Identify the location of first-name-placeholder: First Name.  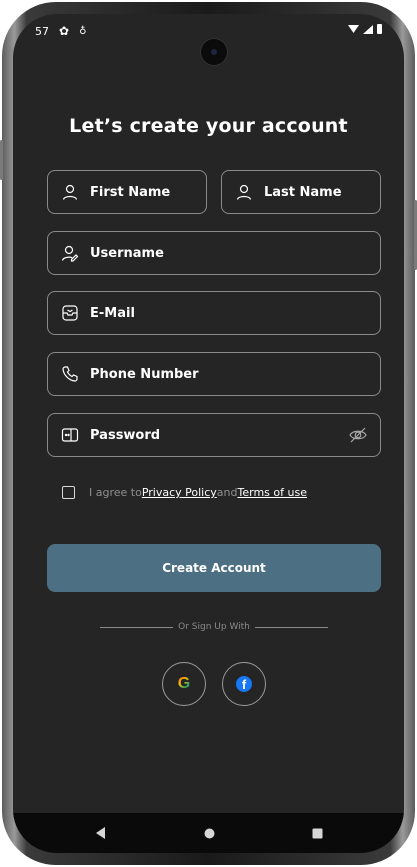
(130, 192).